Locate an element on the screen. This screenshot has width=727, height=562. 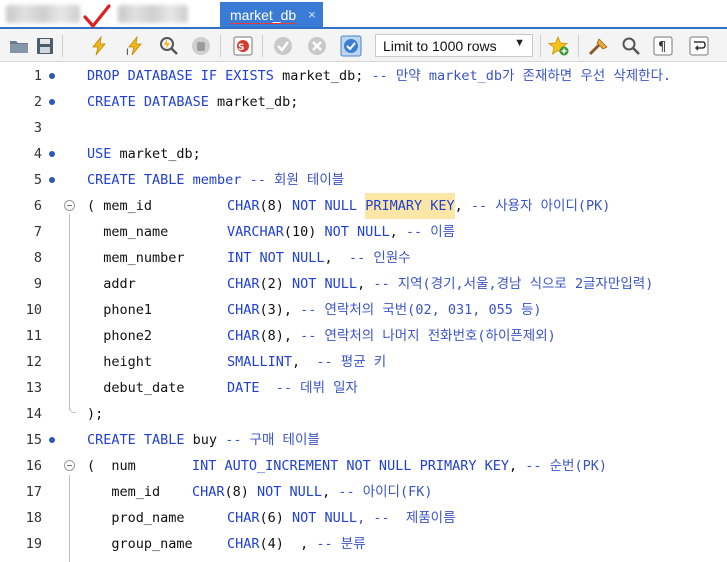
bookmark-star-icon is located at coordinates (559, 46).